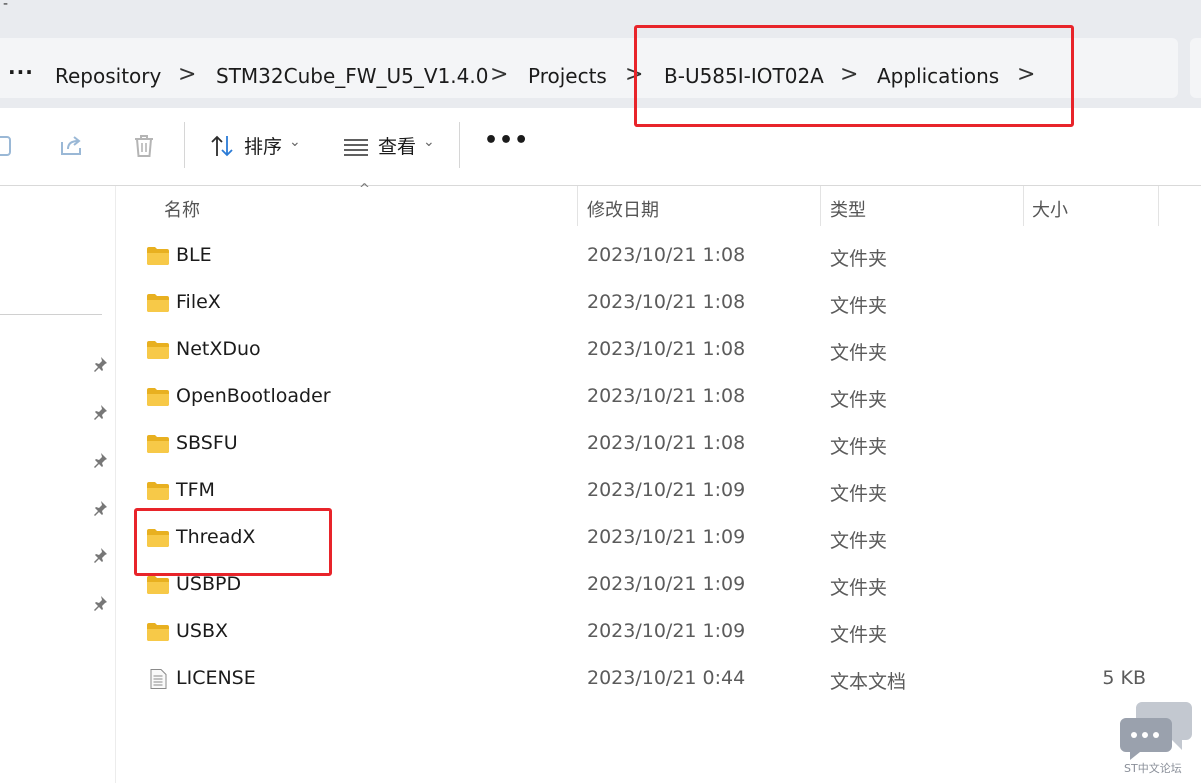  Describe the element at coordinates (356, 146) in the screenshot. I see `view-icon` at that location.